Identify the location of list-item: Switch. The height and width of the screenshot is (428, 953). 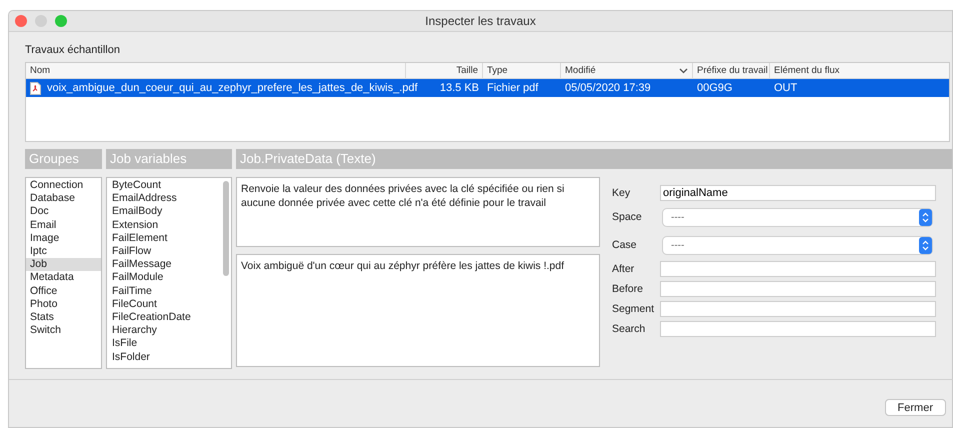
(63, 331).